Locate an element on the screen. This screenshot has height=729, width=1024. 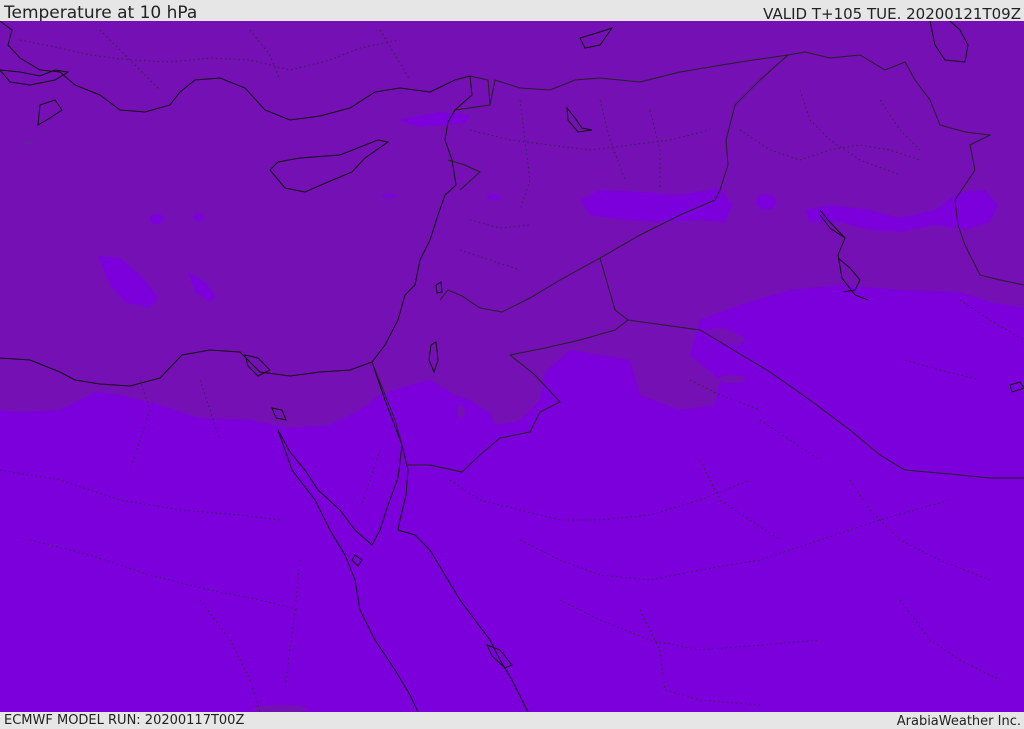
model-run: ECMWF MODEL RUN: 20200117T00Z is located at coordinates (124, 720).